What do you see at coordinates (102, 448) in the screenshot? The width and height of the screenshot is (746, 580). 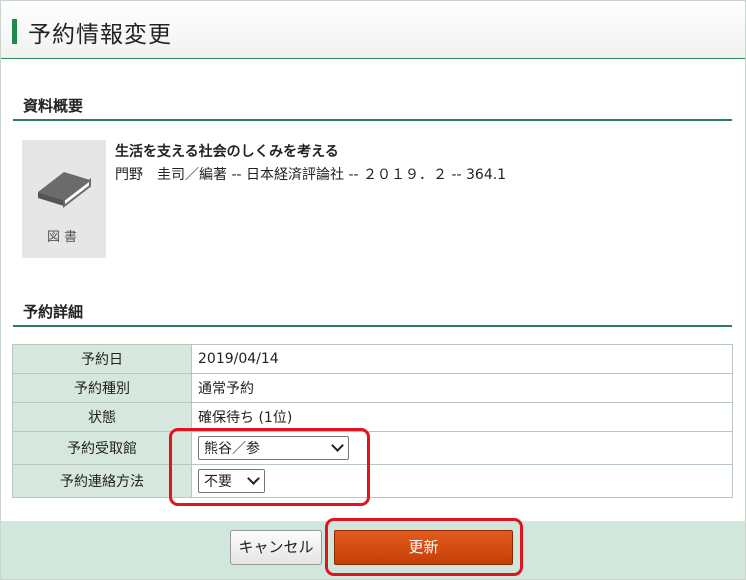 I see `row-label-pickup-library: 予約受取館` at bounding box center [102, 448].